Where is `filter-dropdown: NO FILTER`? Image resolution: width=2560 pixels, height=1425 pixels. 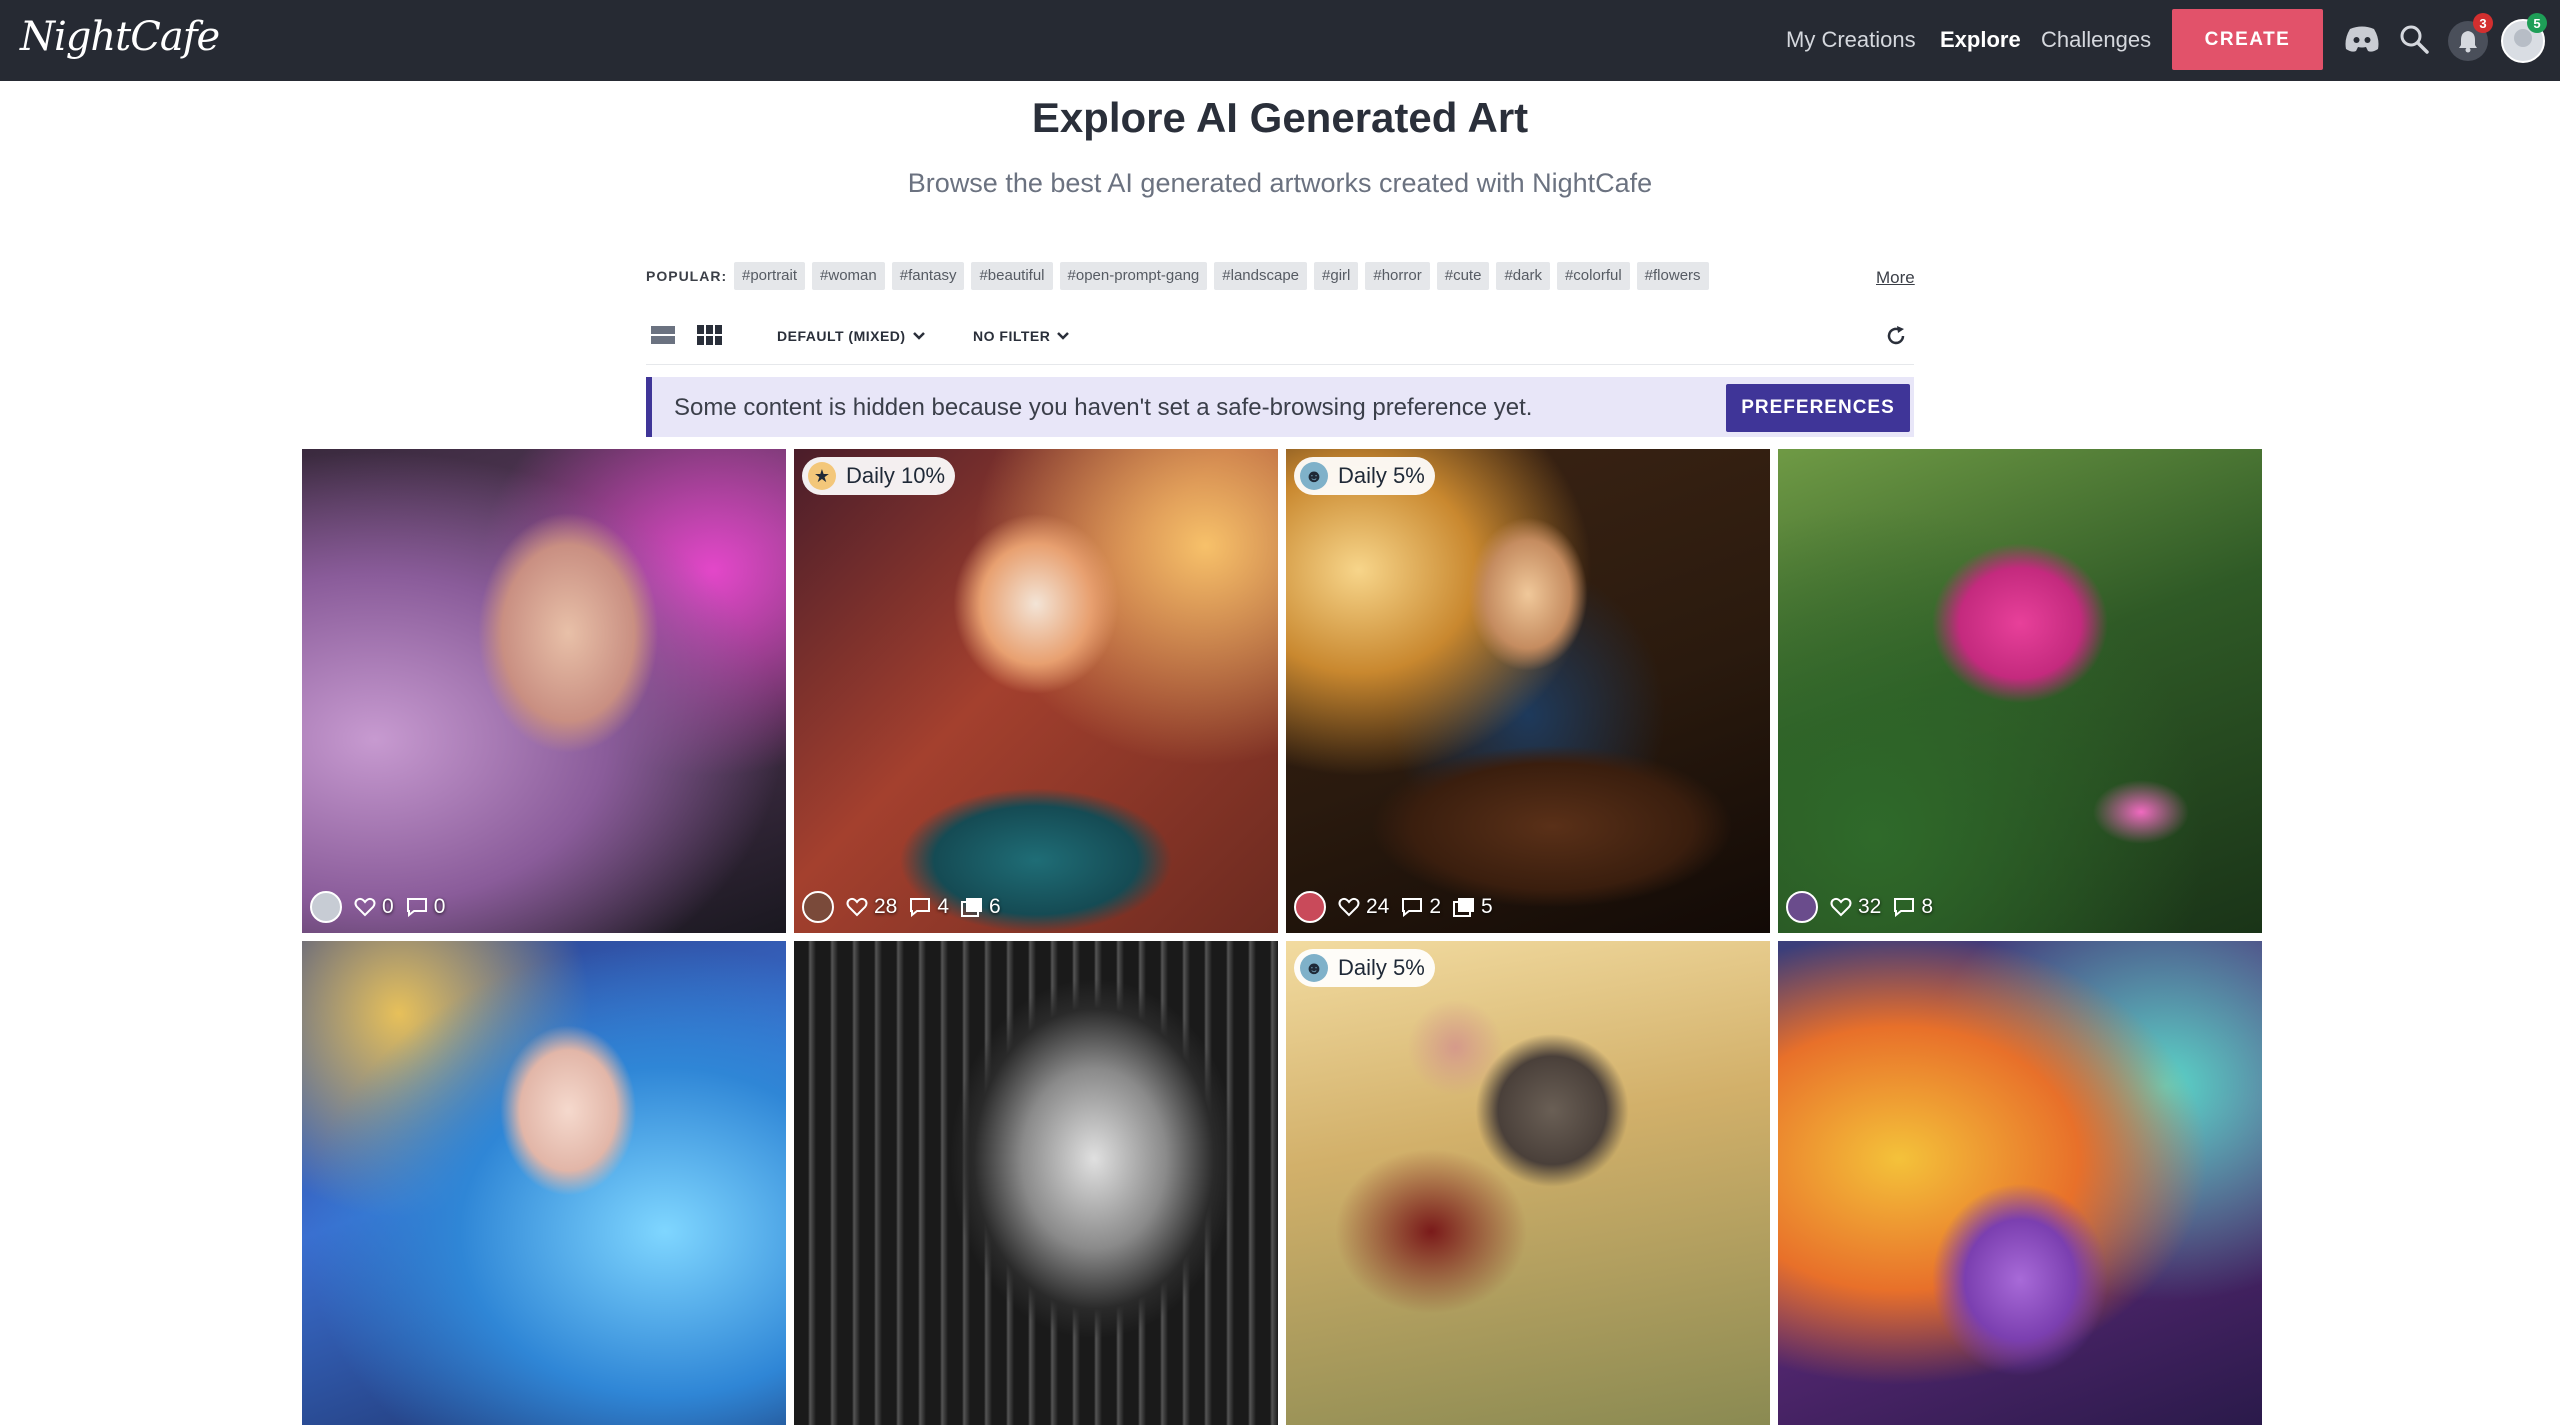 filter-dropdown: NO FILTER is located at coordinates (1021, 336).